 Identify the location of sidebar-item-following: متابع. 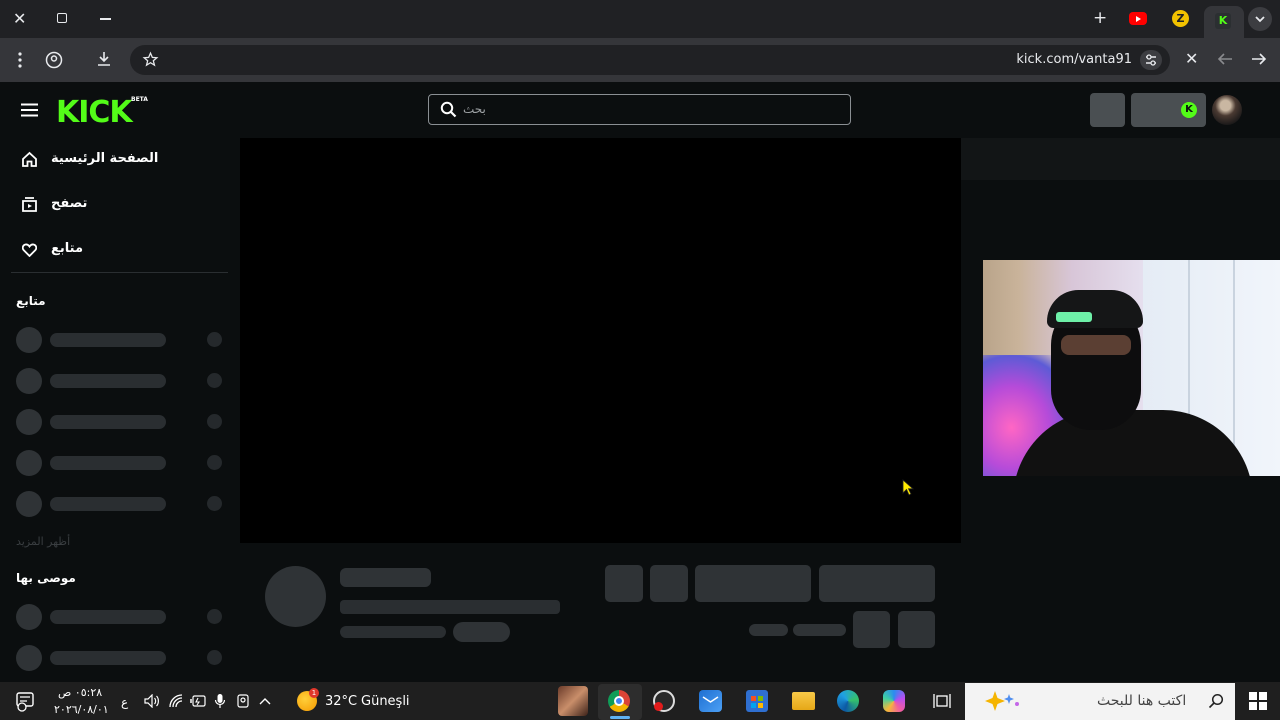
(118, 250).